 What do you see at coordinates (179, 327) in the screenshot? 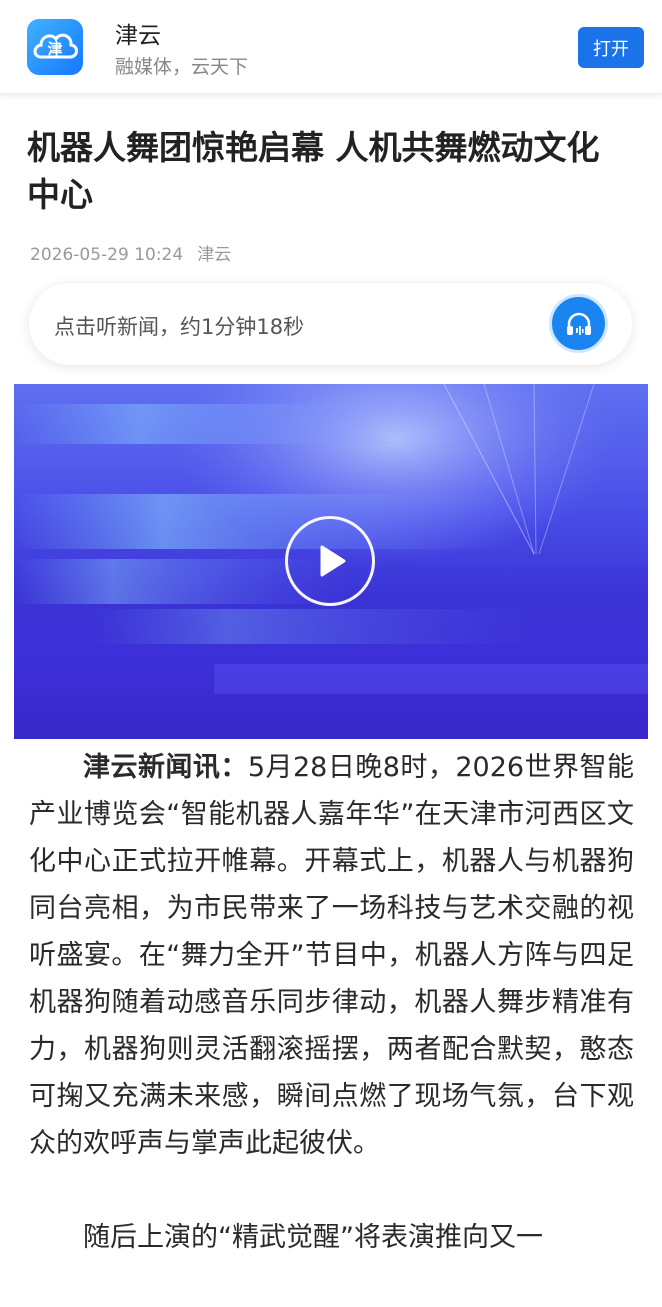
I see `listen-label: 点击听新闻，约1分钟18秒` at bounding box center [179, 327].